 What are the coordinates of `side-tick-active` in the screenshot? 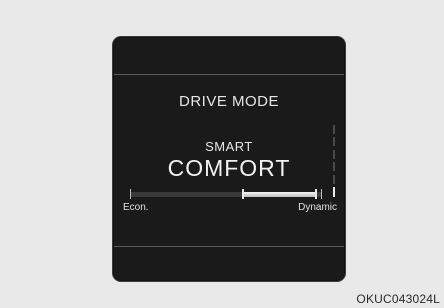 It's located at (334, 191).